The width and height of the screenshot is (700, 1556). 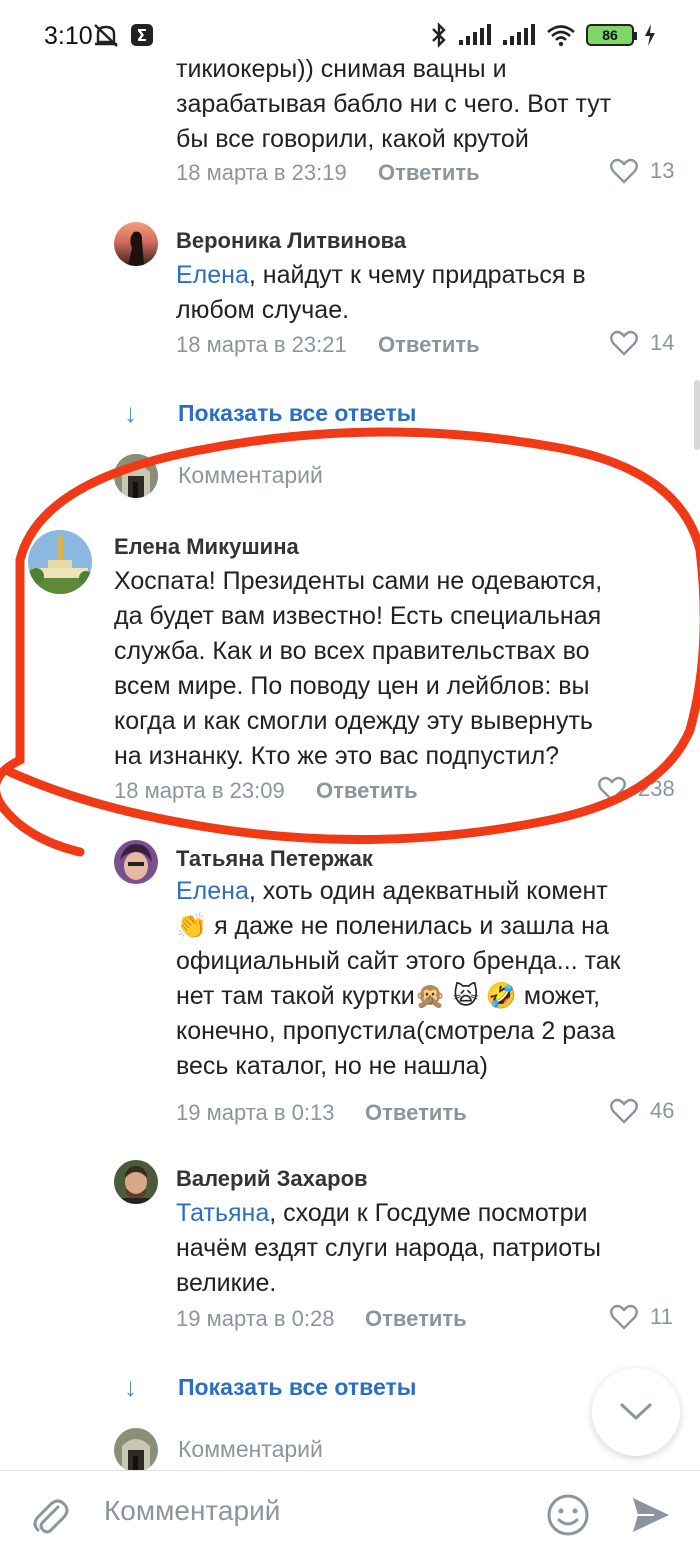 What do you see at coordinates (222, 1213) in the screenshot?
I see `mention-link: Татьяна` at bounding box center [222, 1213].